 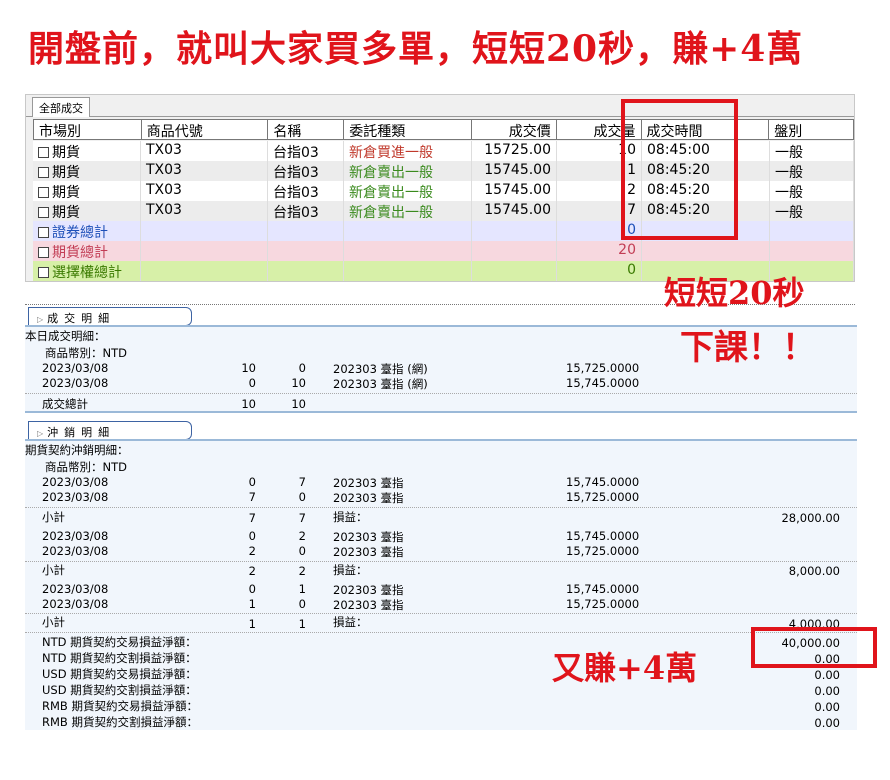 What do you see at coordinates (811, 129) in the screenshot?
I see `col-session: 盤別` at bounding box center [811, 129].